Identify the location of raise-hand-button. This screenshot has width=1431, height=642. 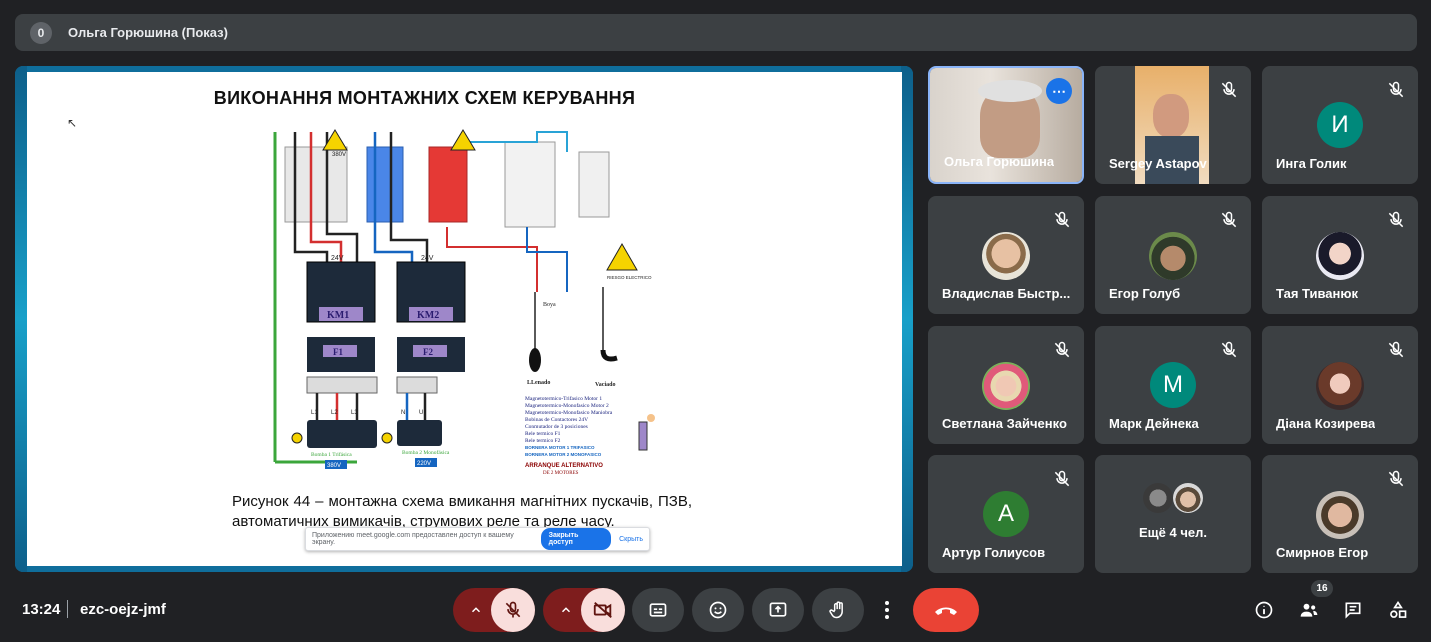
(838, 610).